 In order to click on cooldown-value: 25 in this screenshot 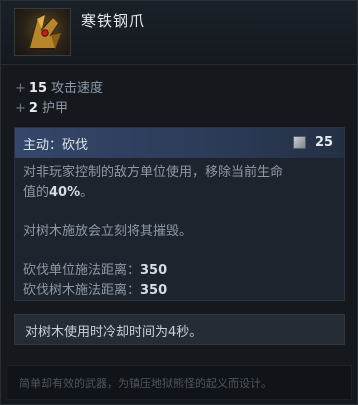, I will do `click(324, 142)`.